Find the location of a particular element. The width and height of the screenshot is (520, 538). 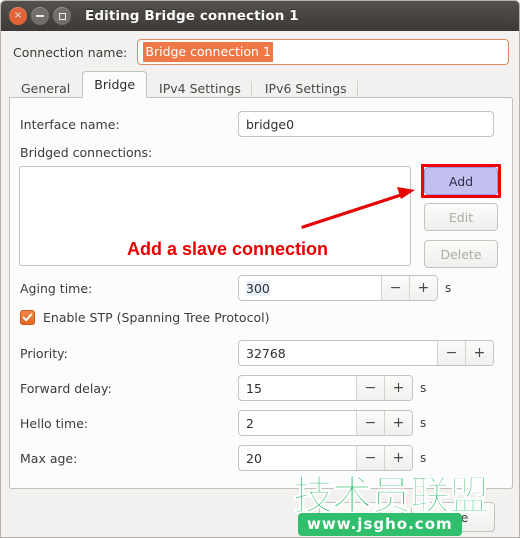

maximize-icon is located at coordinates (62, 16).